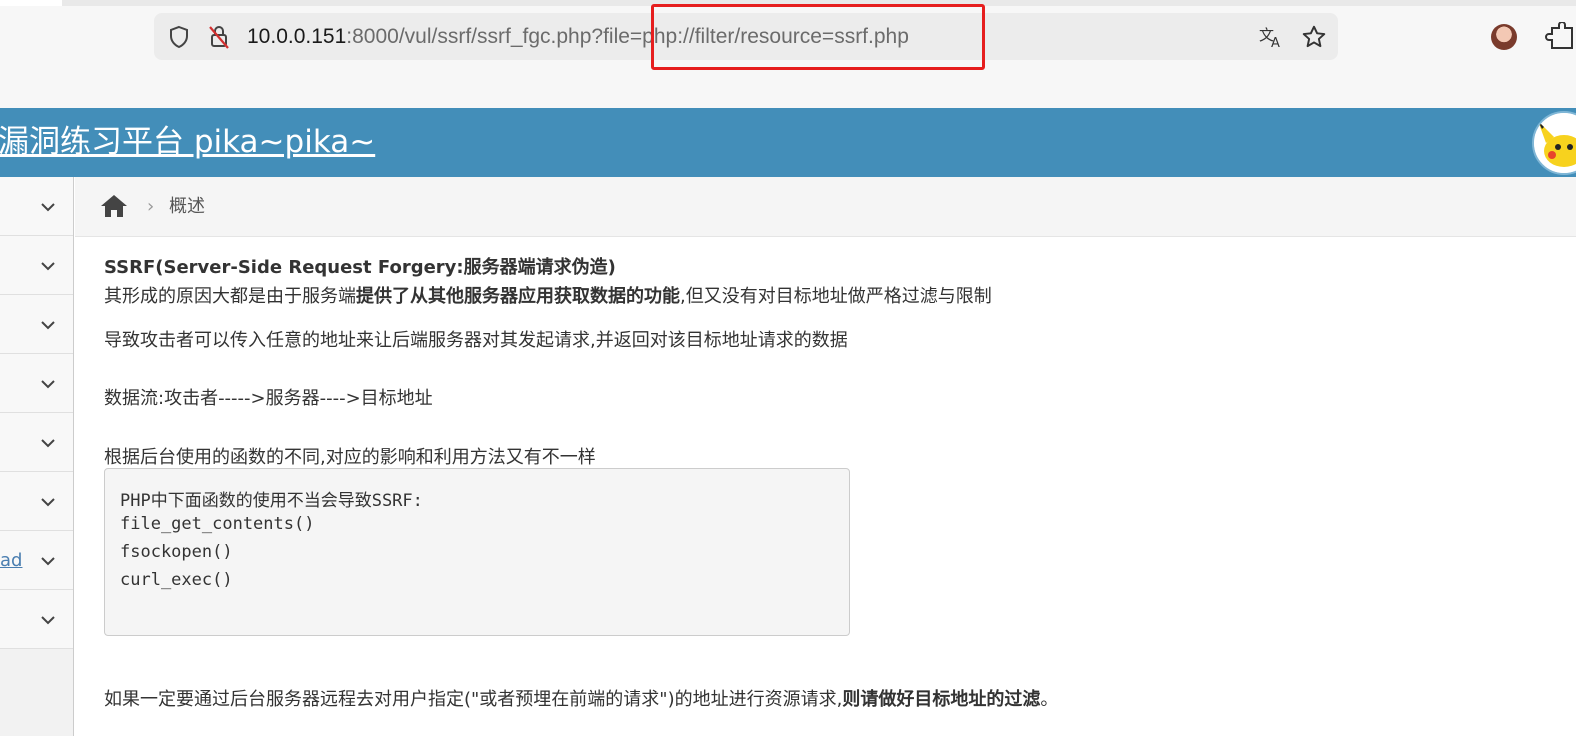 The height and width of the screenshot is (736, 1576). I want to click on url-host: 10.0.0.151, so click(297, 36).